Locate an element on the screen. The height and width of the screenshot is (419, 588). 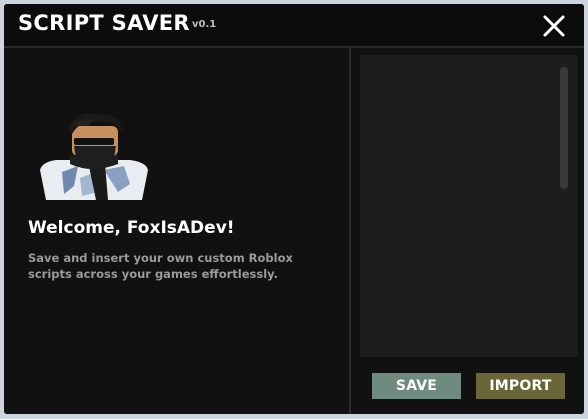
close-button is located at coordinates (554, 26).